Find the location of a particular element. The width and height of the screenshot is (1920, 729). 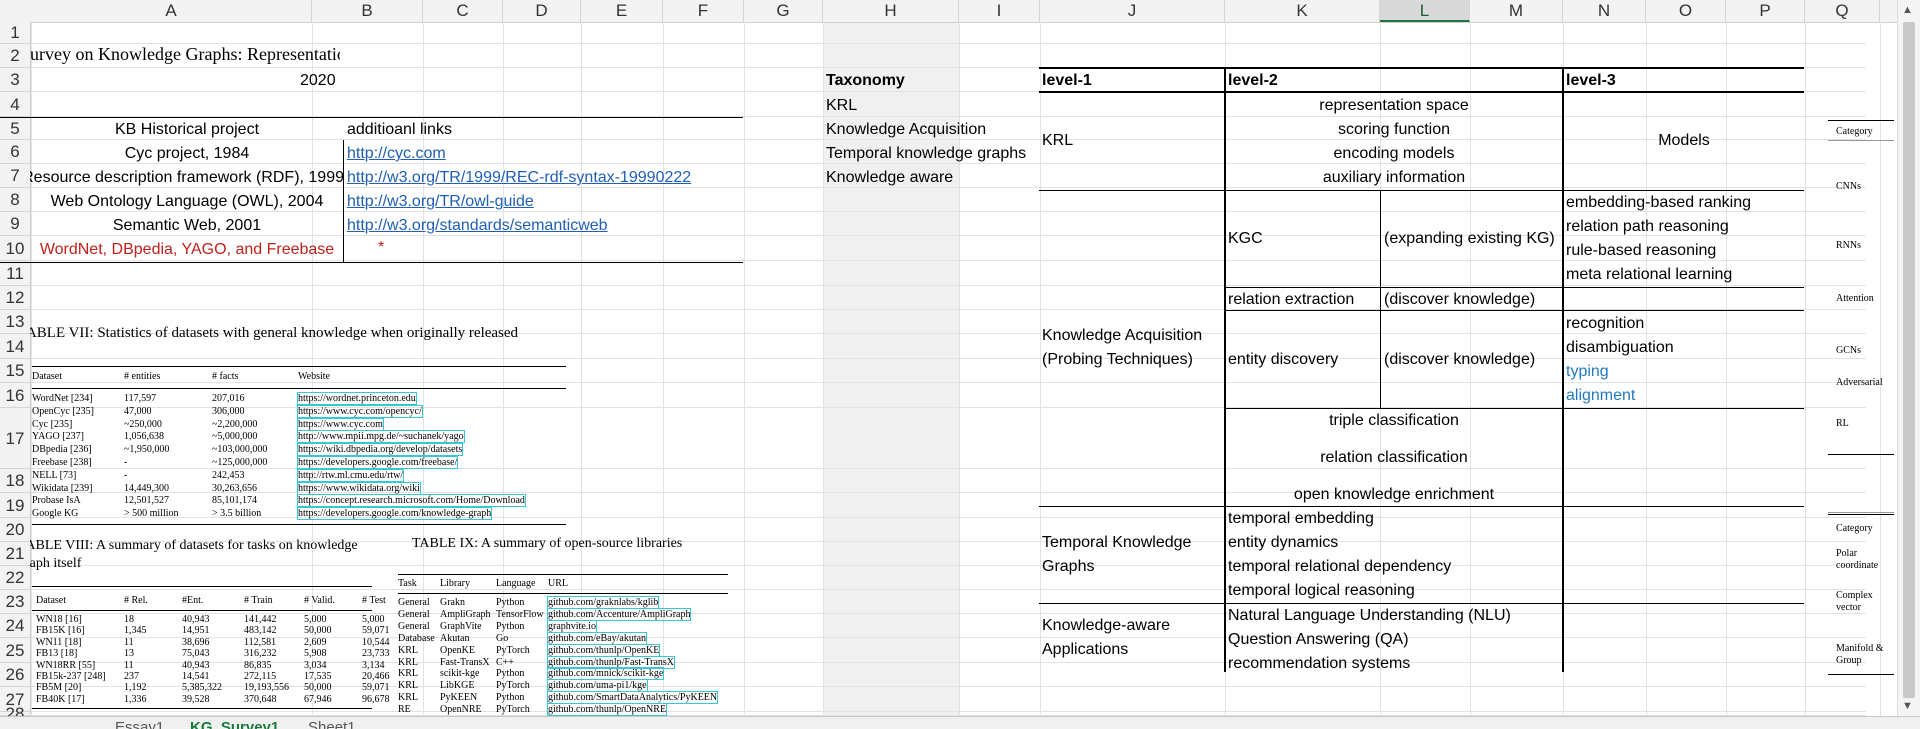

ed-level3-item: typing is located at coordinates (1587, 372).